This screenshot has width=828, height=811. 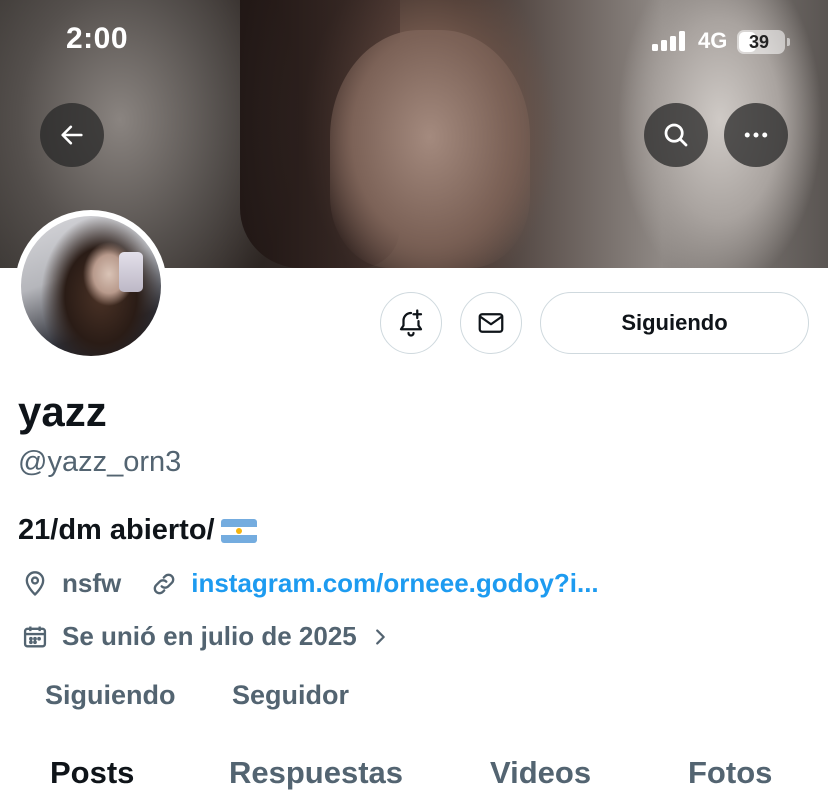 I want to click on search-button, so click(x=676, y=135).